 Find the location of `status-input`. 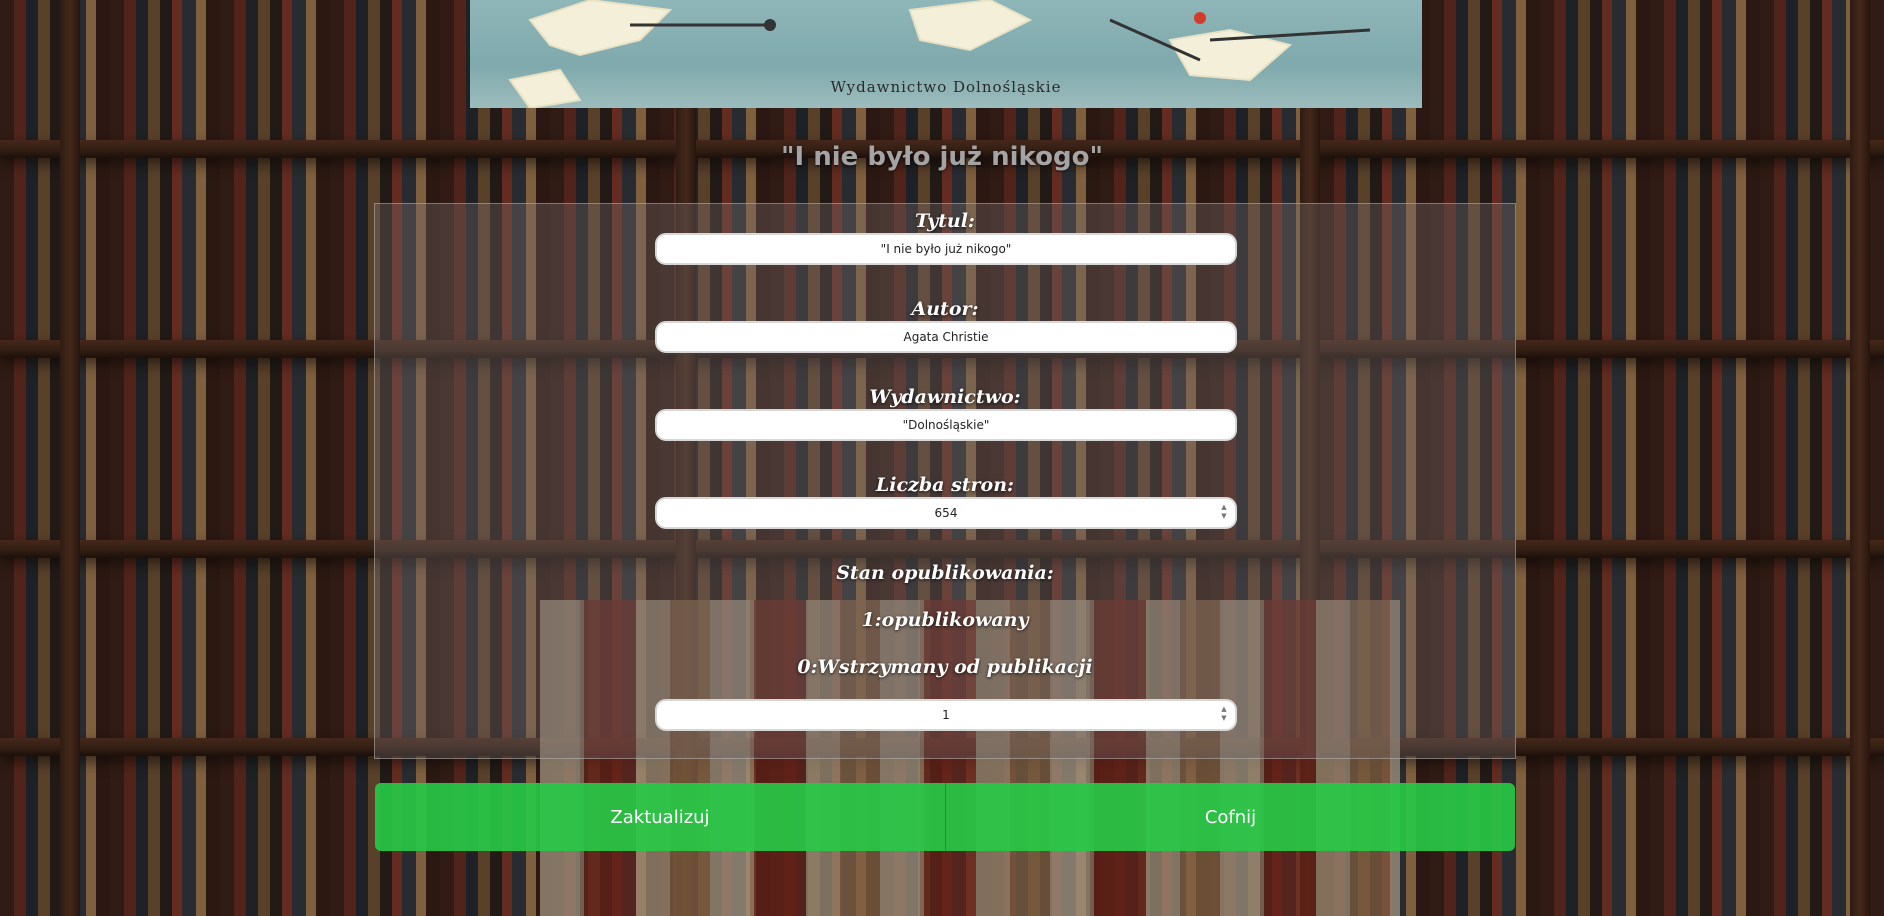

status-input is located at coordinates (946, 715).